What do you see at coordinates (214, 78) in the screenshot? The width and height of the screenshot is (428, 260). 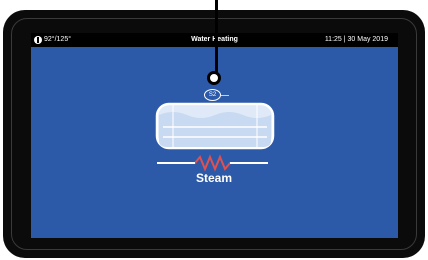 I see `pointer-marker-icon` at bounding box center [214, 78].